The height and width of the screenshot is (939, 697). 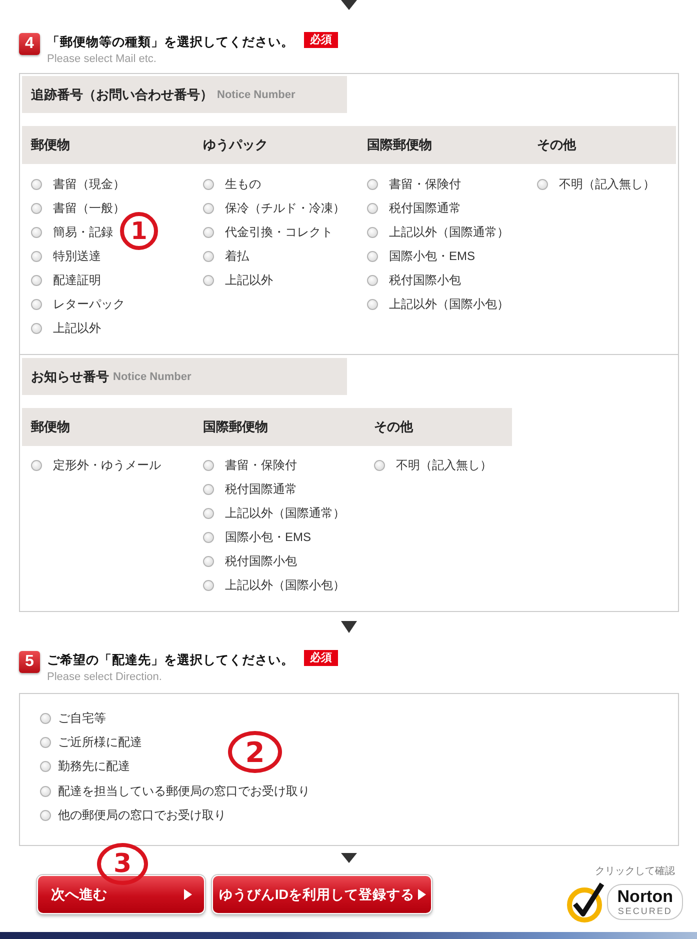 I want to click on option-label: 生もの, so click(x=243, y=184).